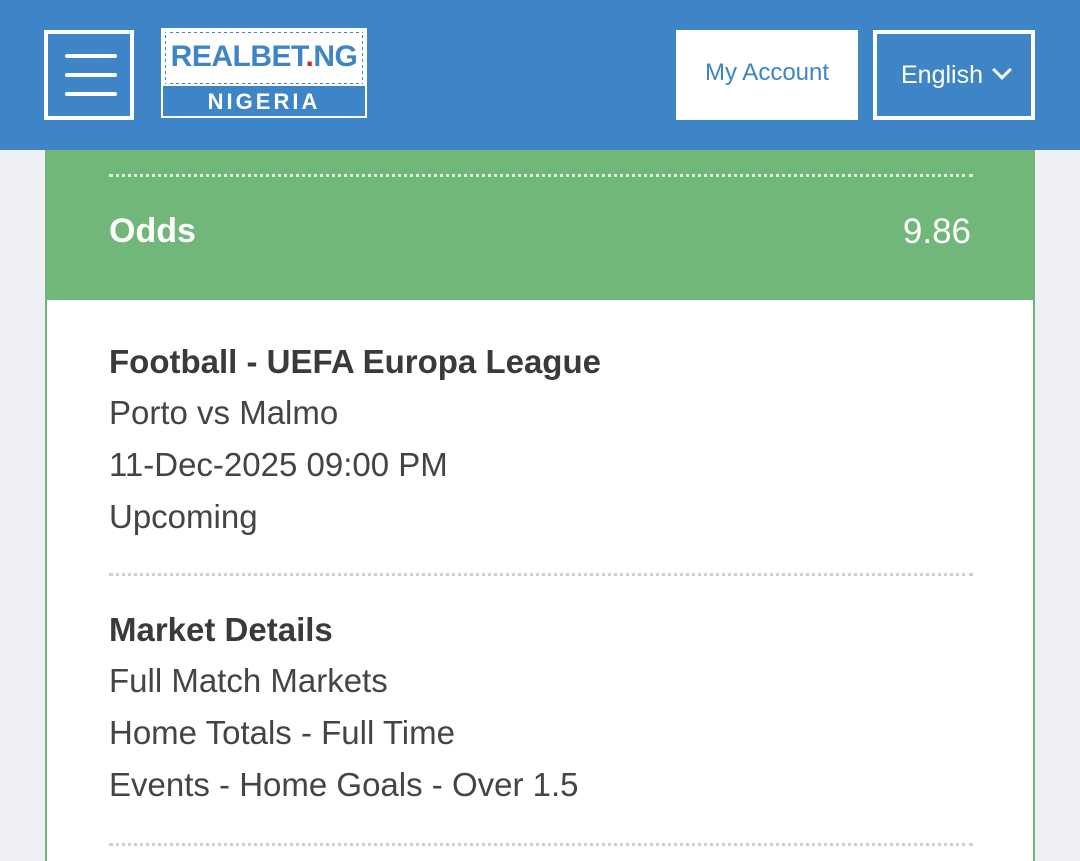 The height and width of the screenshot is (861, 1080). I want to click on event-datetime: 11-Dec-2025 09:00 PM, so click(278, 464).